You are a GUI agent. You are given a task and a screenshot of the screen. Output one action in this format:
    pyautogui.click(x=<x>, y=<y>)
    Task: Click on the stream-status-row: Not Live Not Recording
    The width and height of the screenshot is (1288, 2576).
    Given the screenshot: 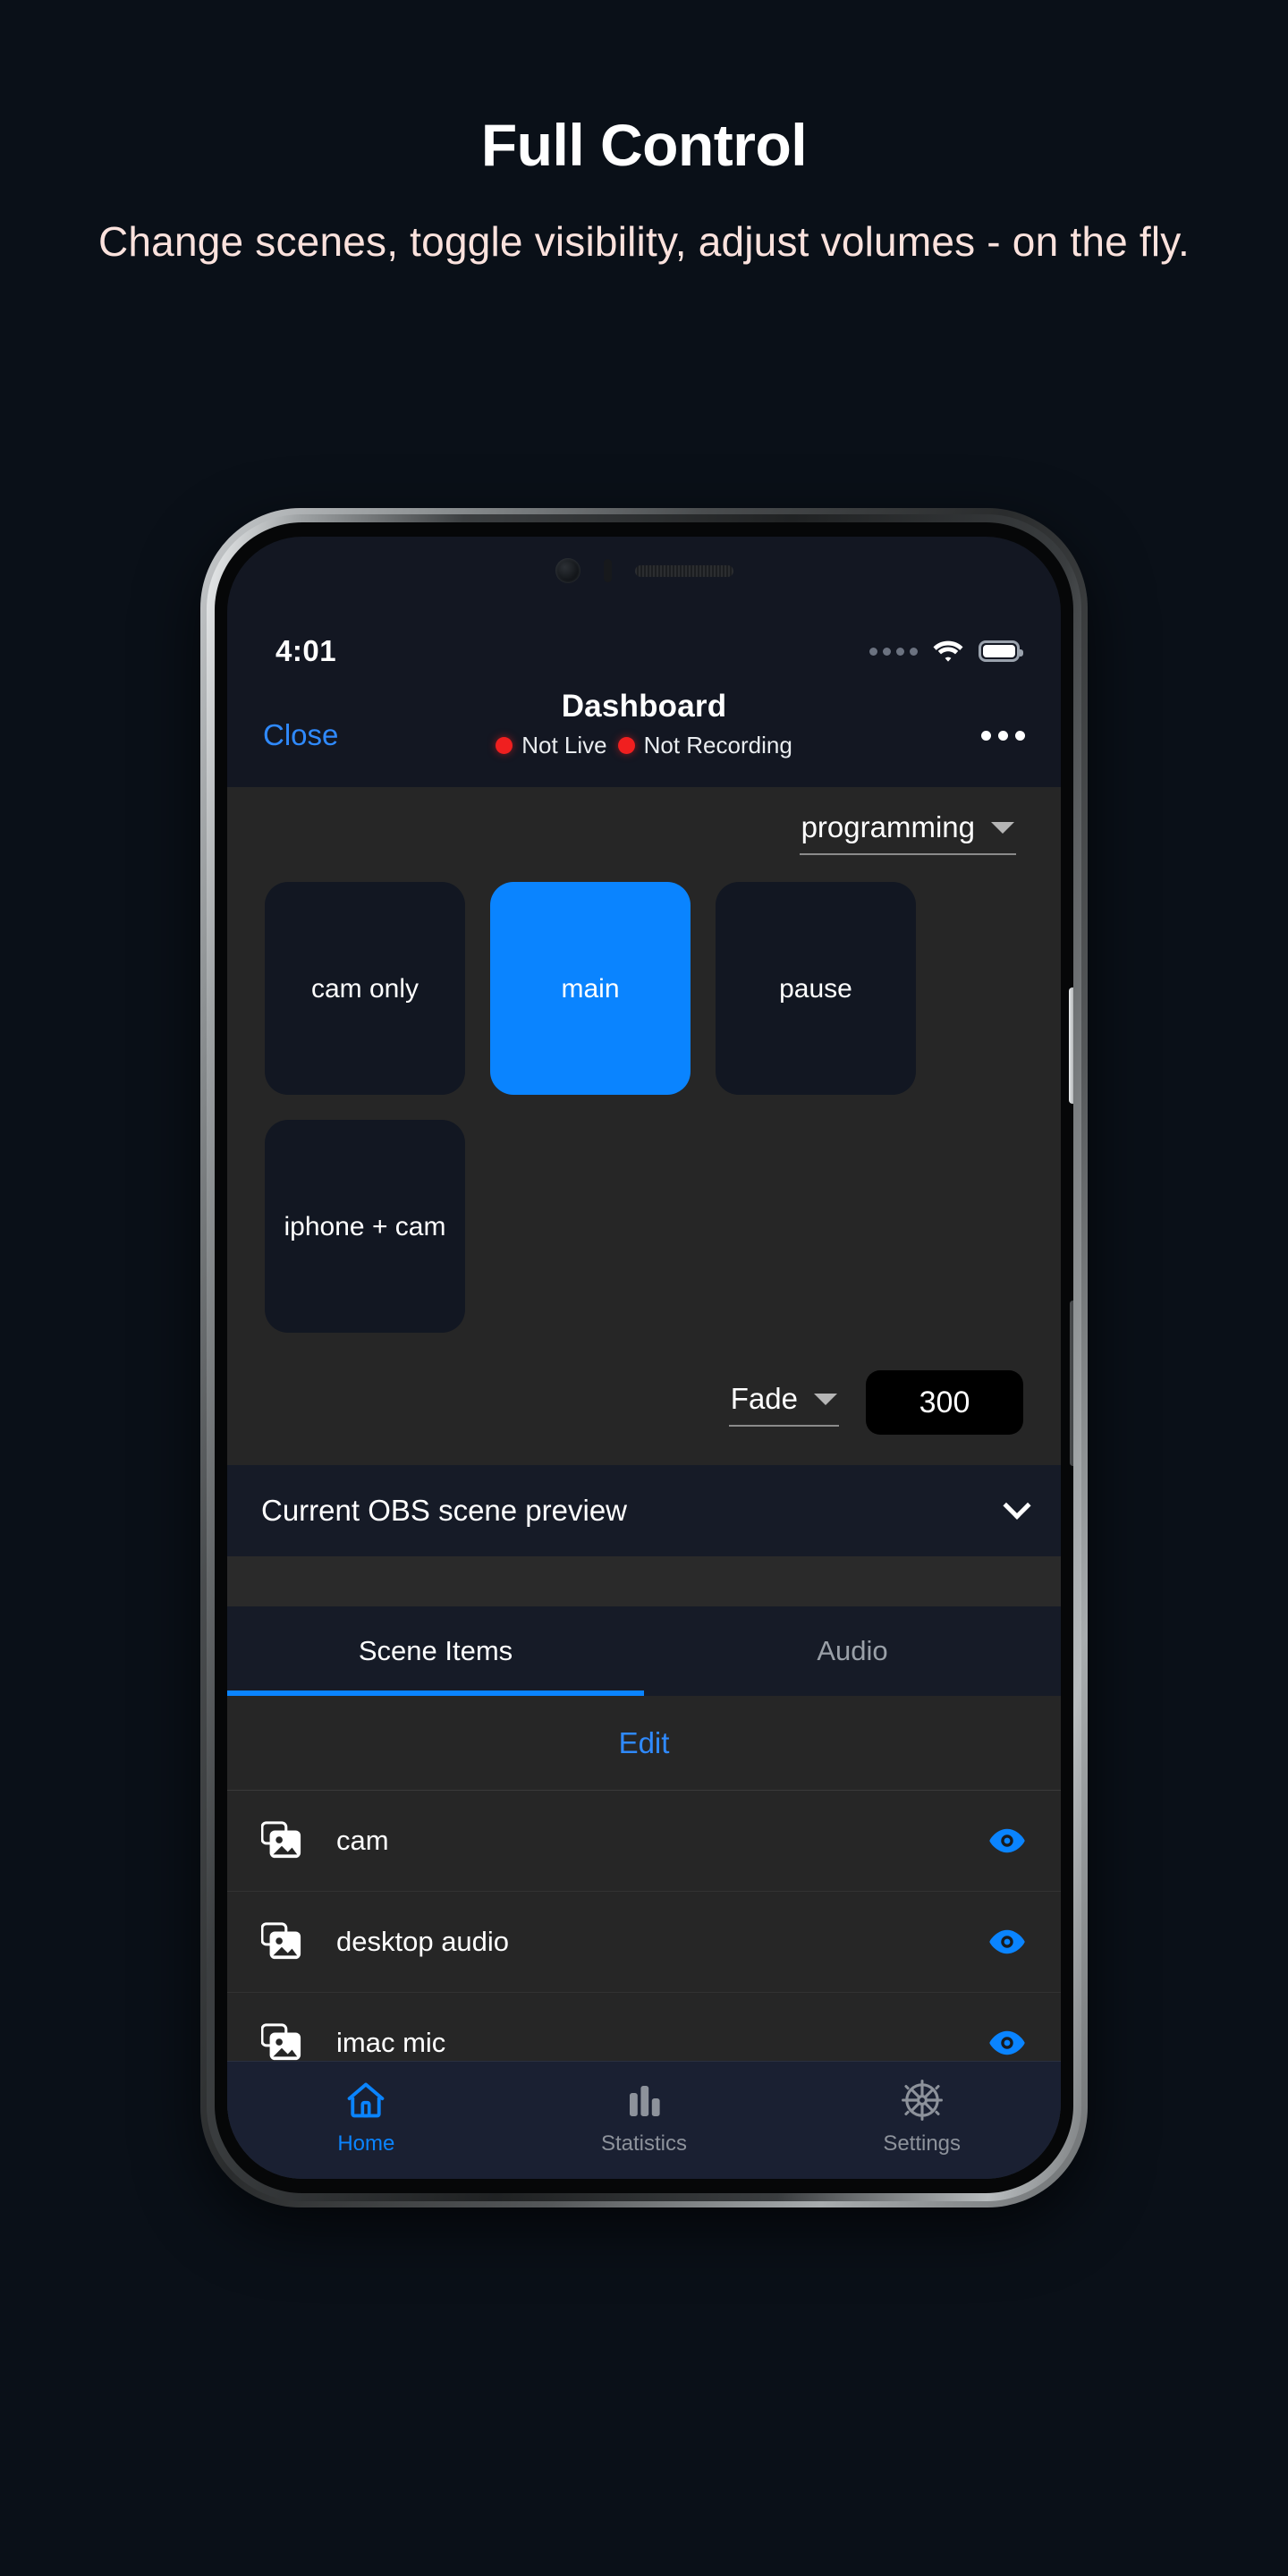 What is the action you would take?
    pyautogui.click(x=644, y=745)
    